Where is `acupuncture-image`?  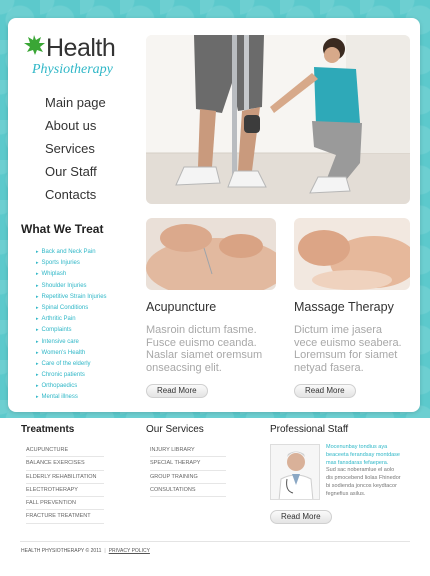
acupuncture-image is located at coordinates (211, 254).